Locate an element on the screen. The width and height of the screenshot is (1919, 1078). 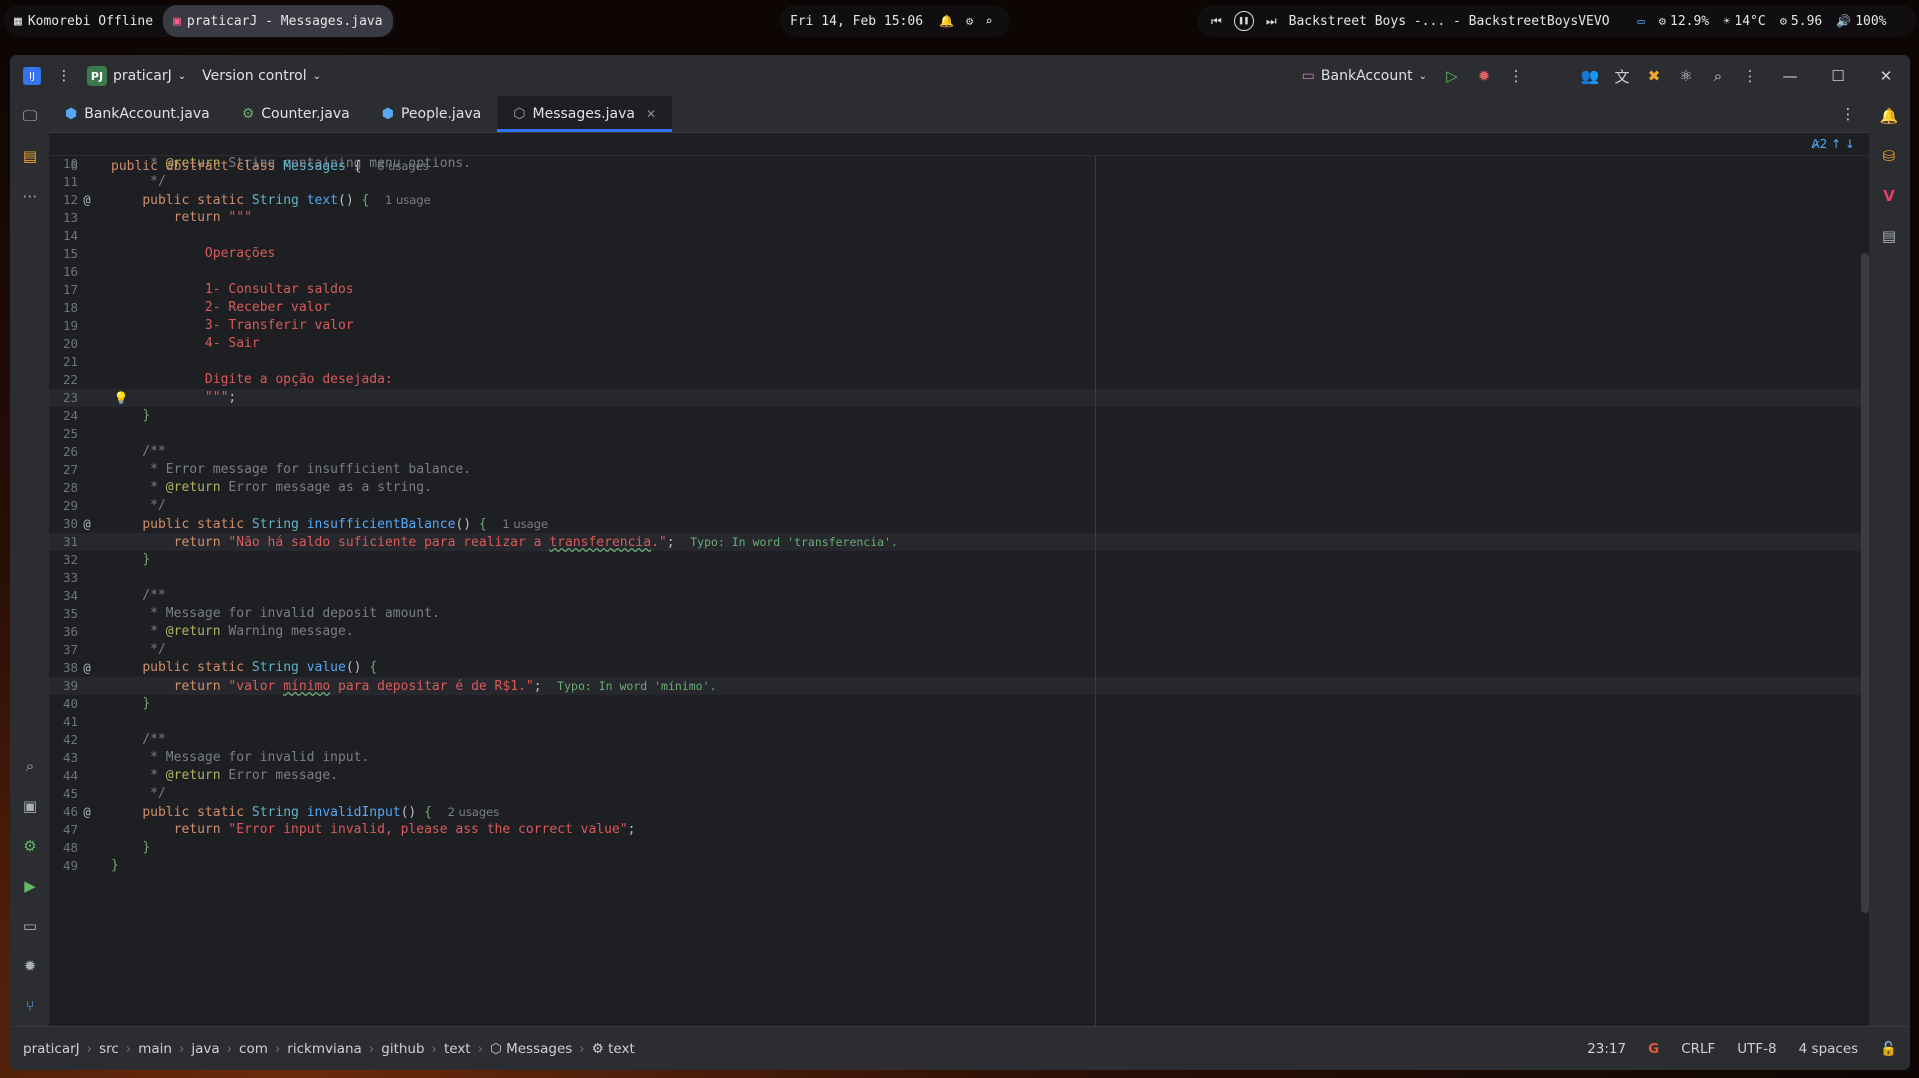
code-line: 43 * Message for invalid input. is located at coordinates (959, 758).